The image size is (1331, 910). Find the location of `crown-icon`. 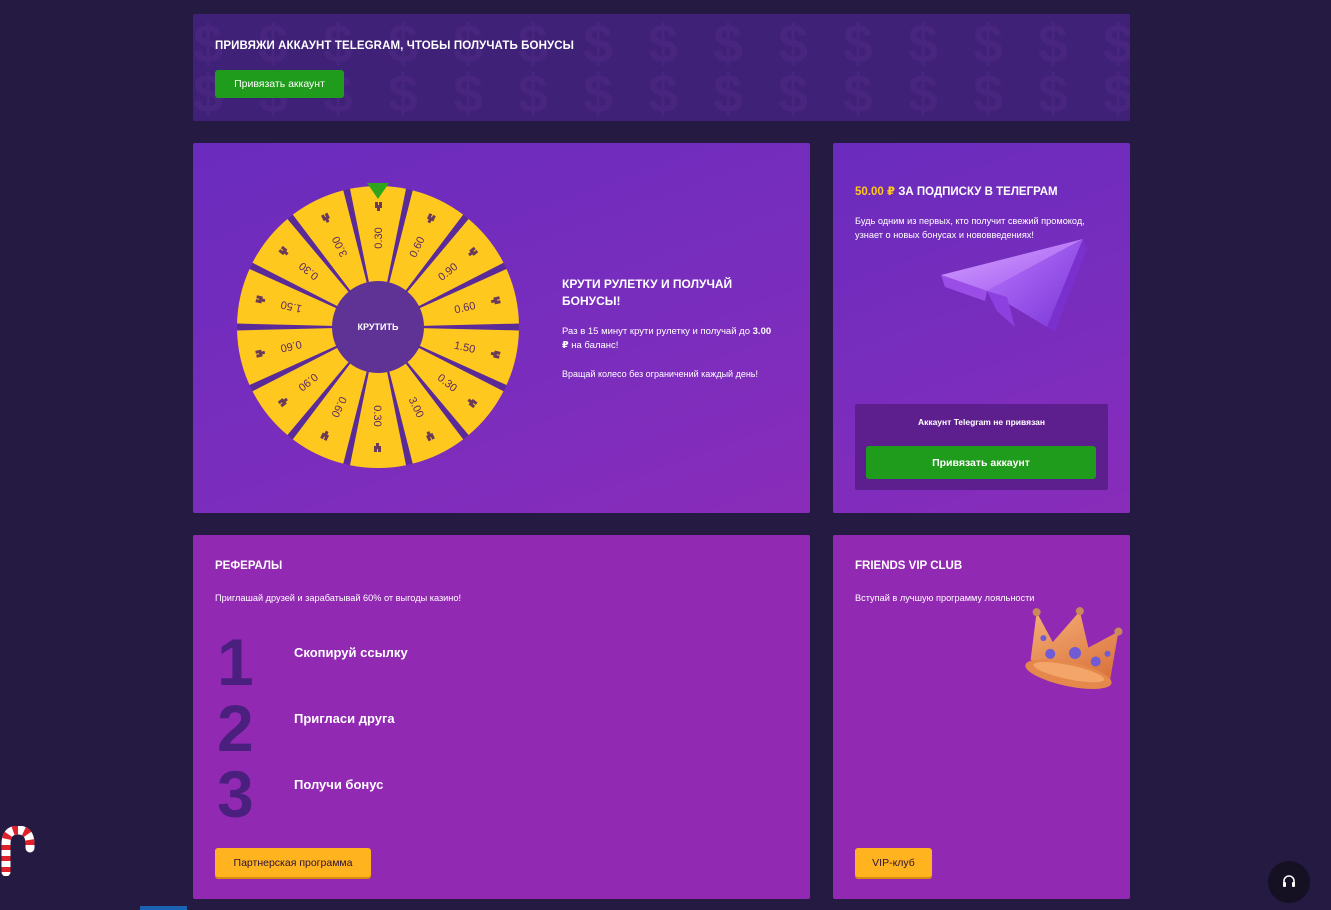

crown-icon is located at coordinates (1074, 648).